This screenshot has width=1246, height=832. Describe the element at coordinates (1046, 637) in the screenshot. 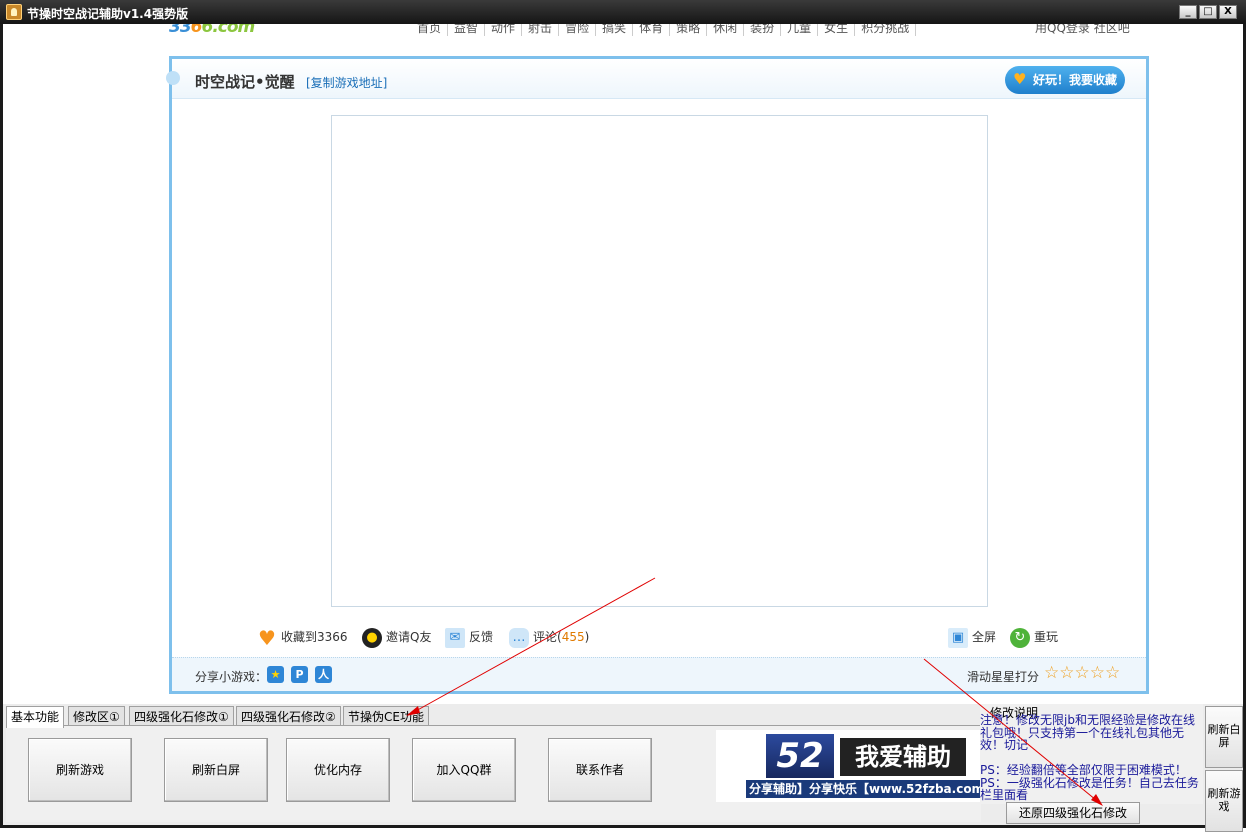

I see `replay-label: 重玩` at that location.